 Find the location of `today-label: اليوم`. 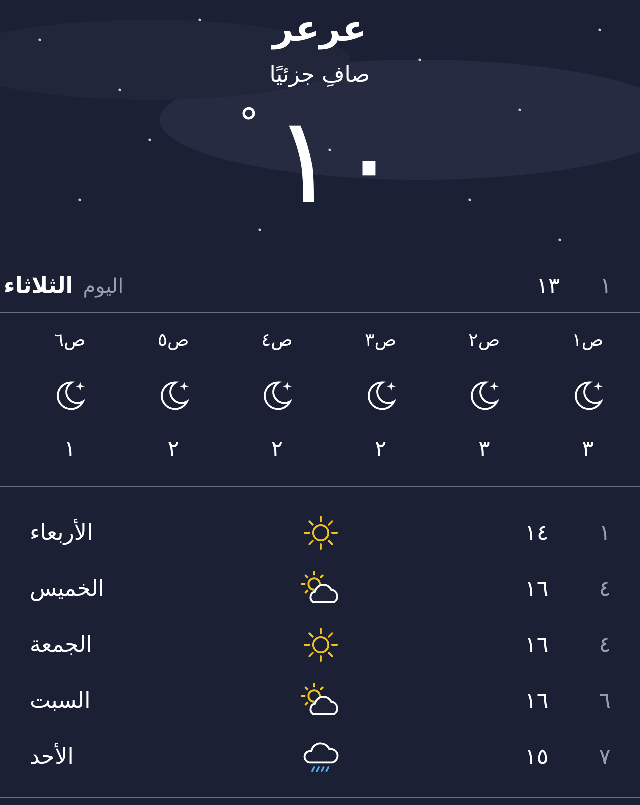

today-label: اليوم is located at coordinates (103, 286).